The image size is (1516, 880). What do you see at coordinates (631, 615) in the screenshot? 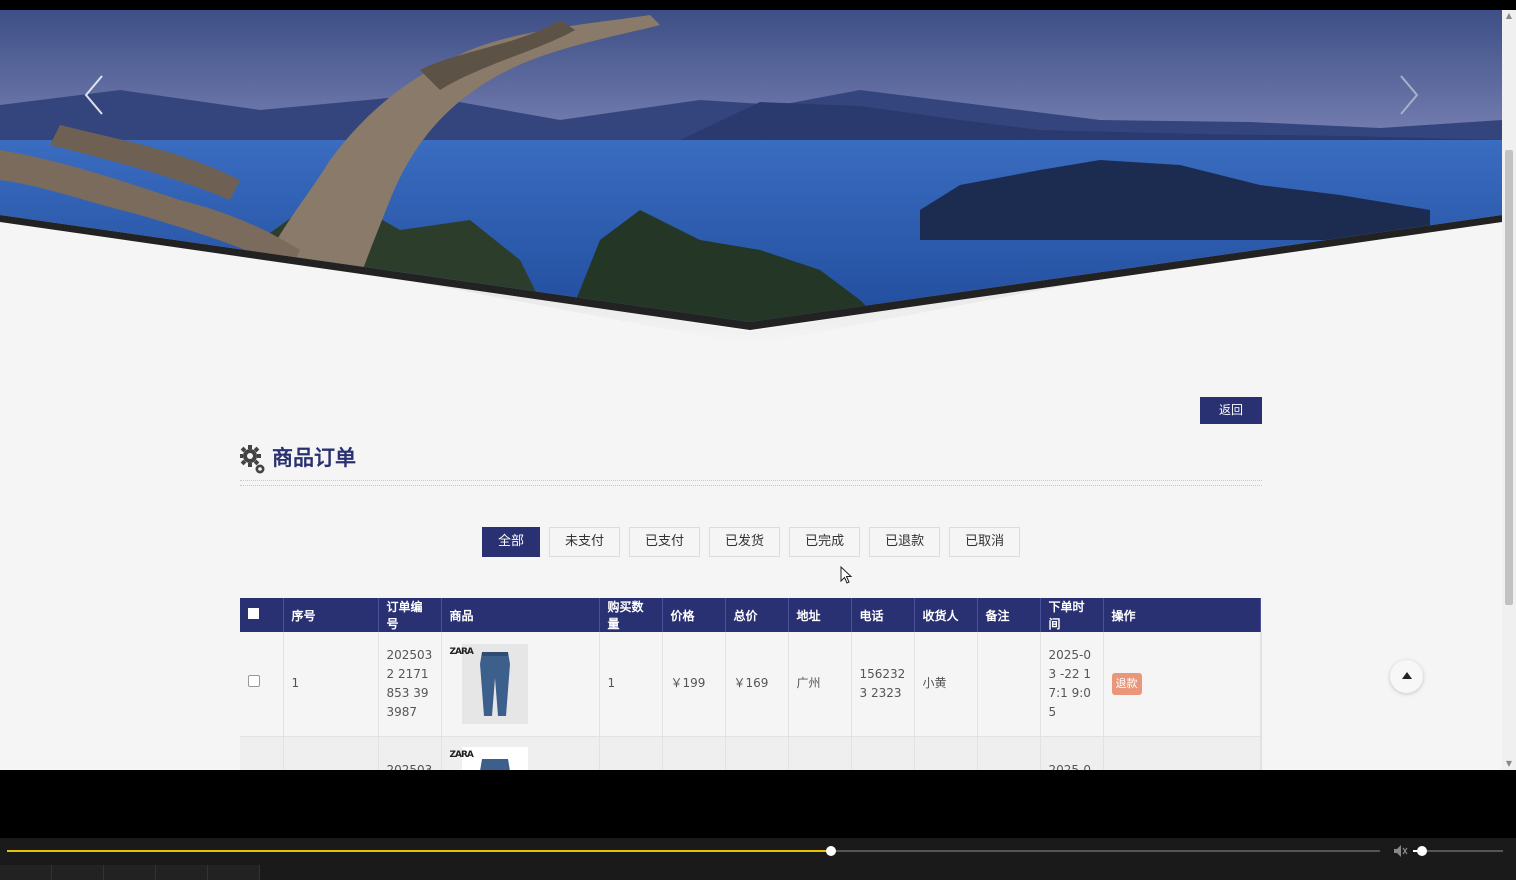
I see `col-header-quantity: 购买数量` at bounding box center [631, 615].